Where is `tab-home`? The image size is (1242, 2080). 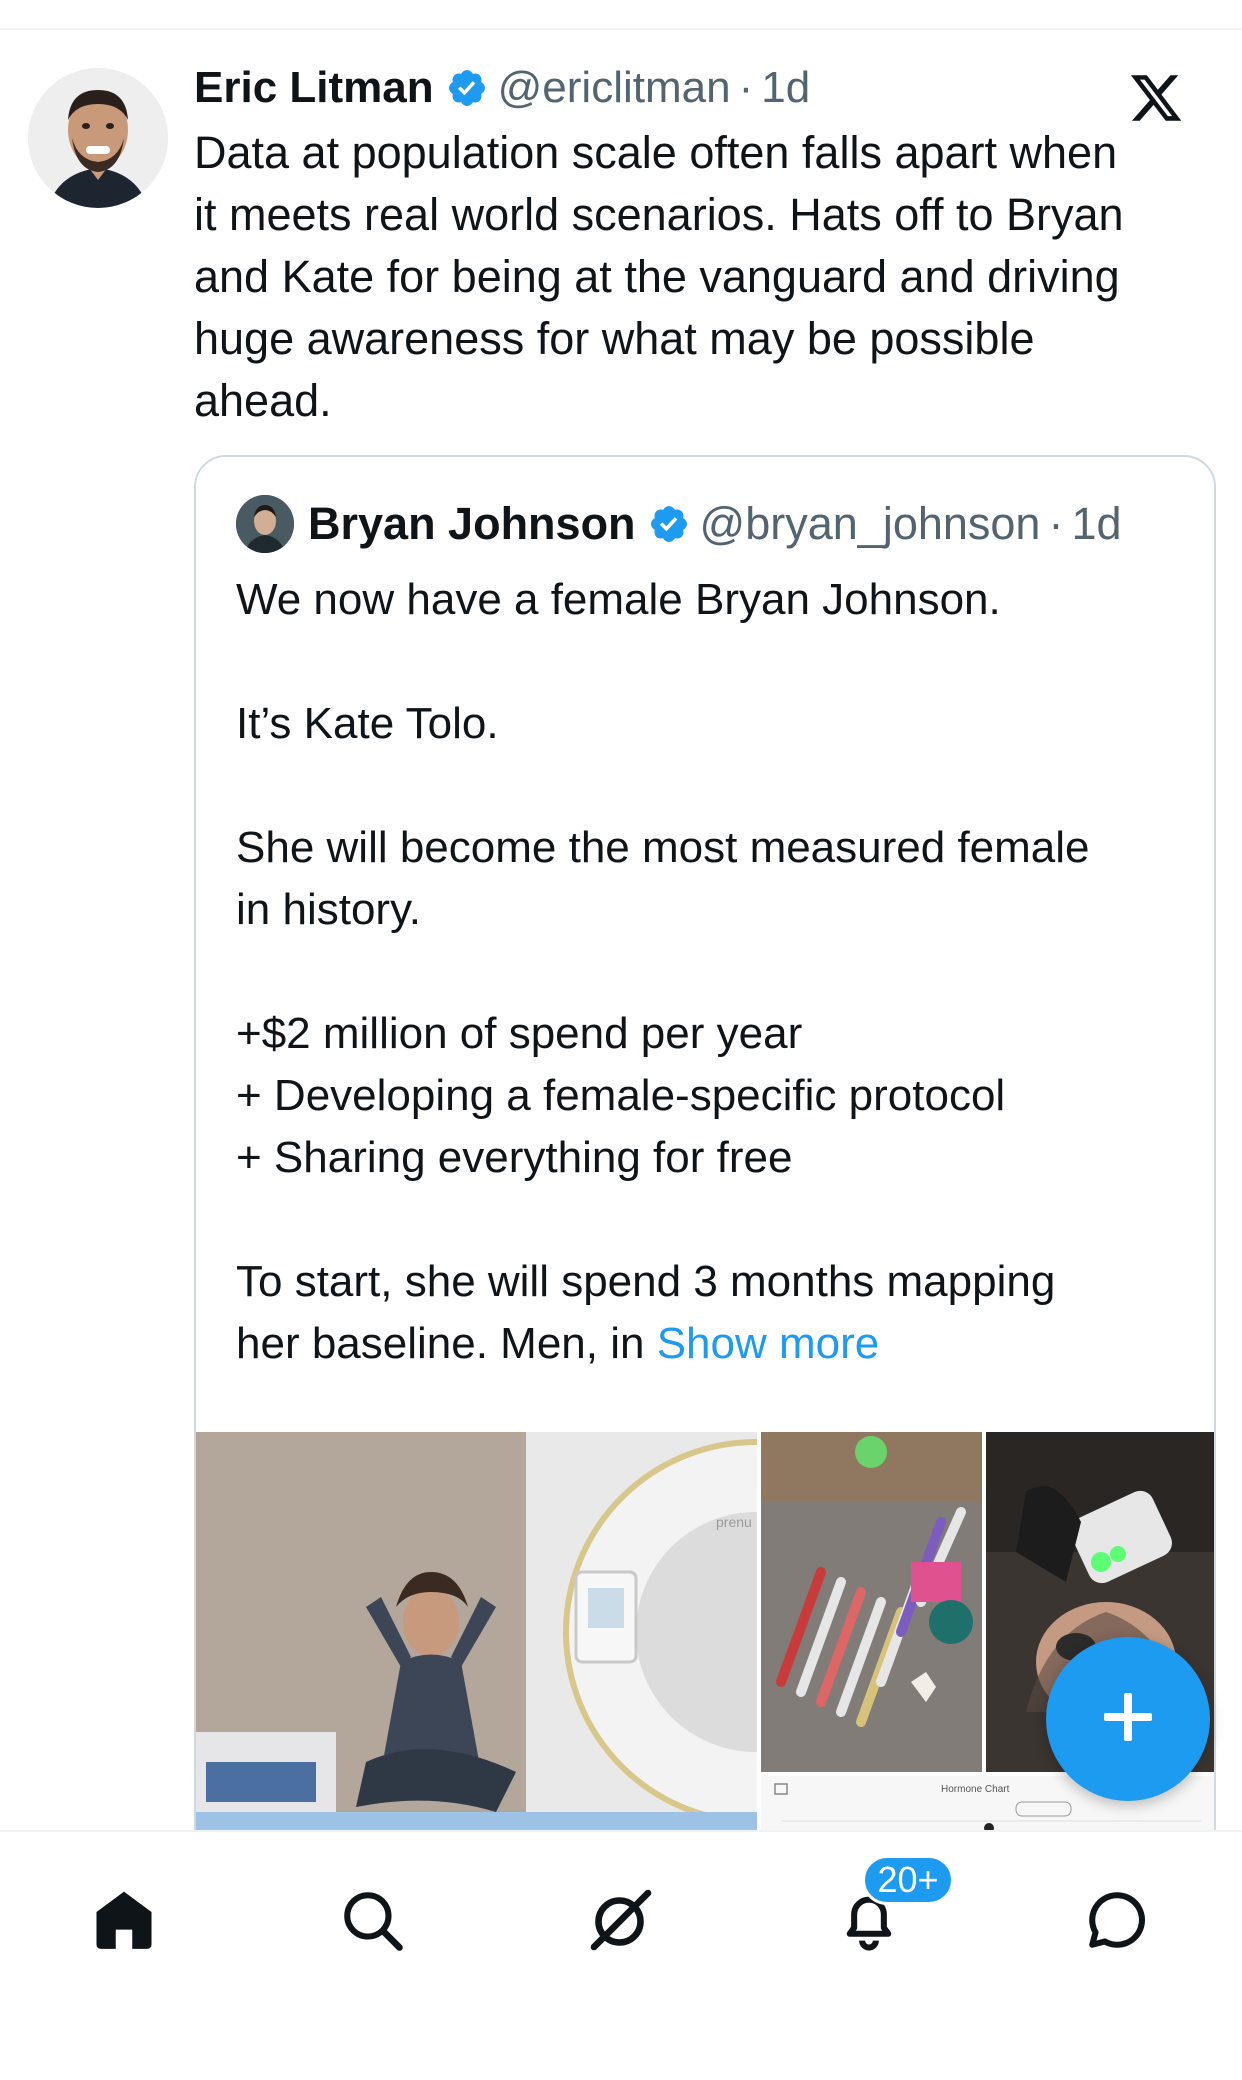 tab-home is located at coordinates (124, 1922).